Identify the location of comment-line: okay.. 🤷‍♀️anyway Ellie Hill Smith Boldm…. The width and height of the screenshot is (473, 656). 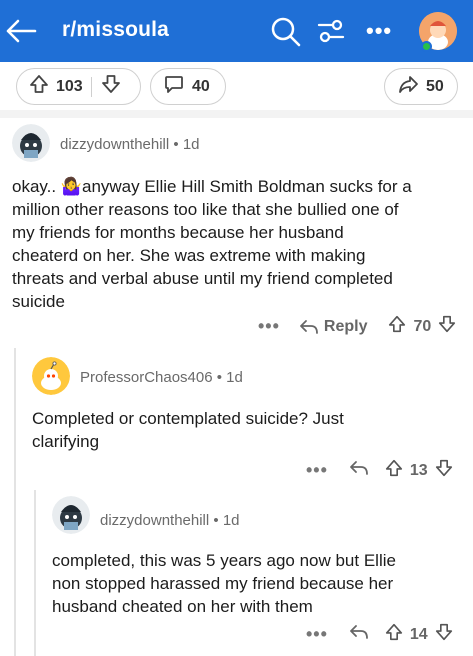
(212, 186).